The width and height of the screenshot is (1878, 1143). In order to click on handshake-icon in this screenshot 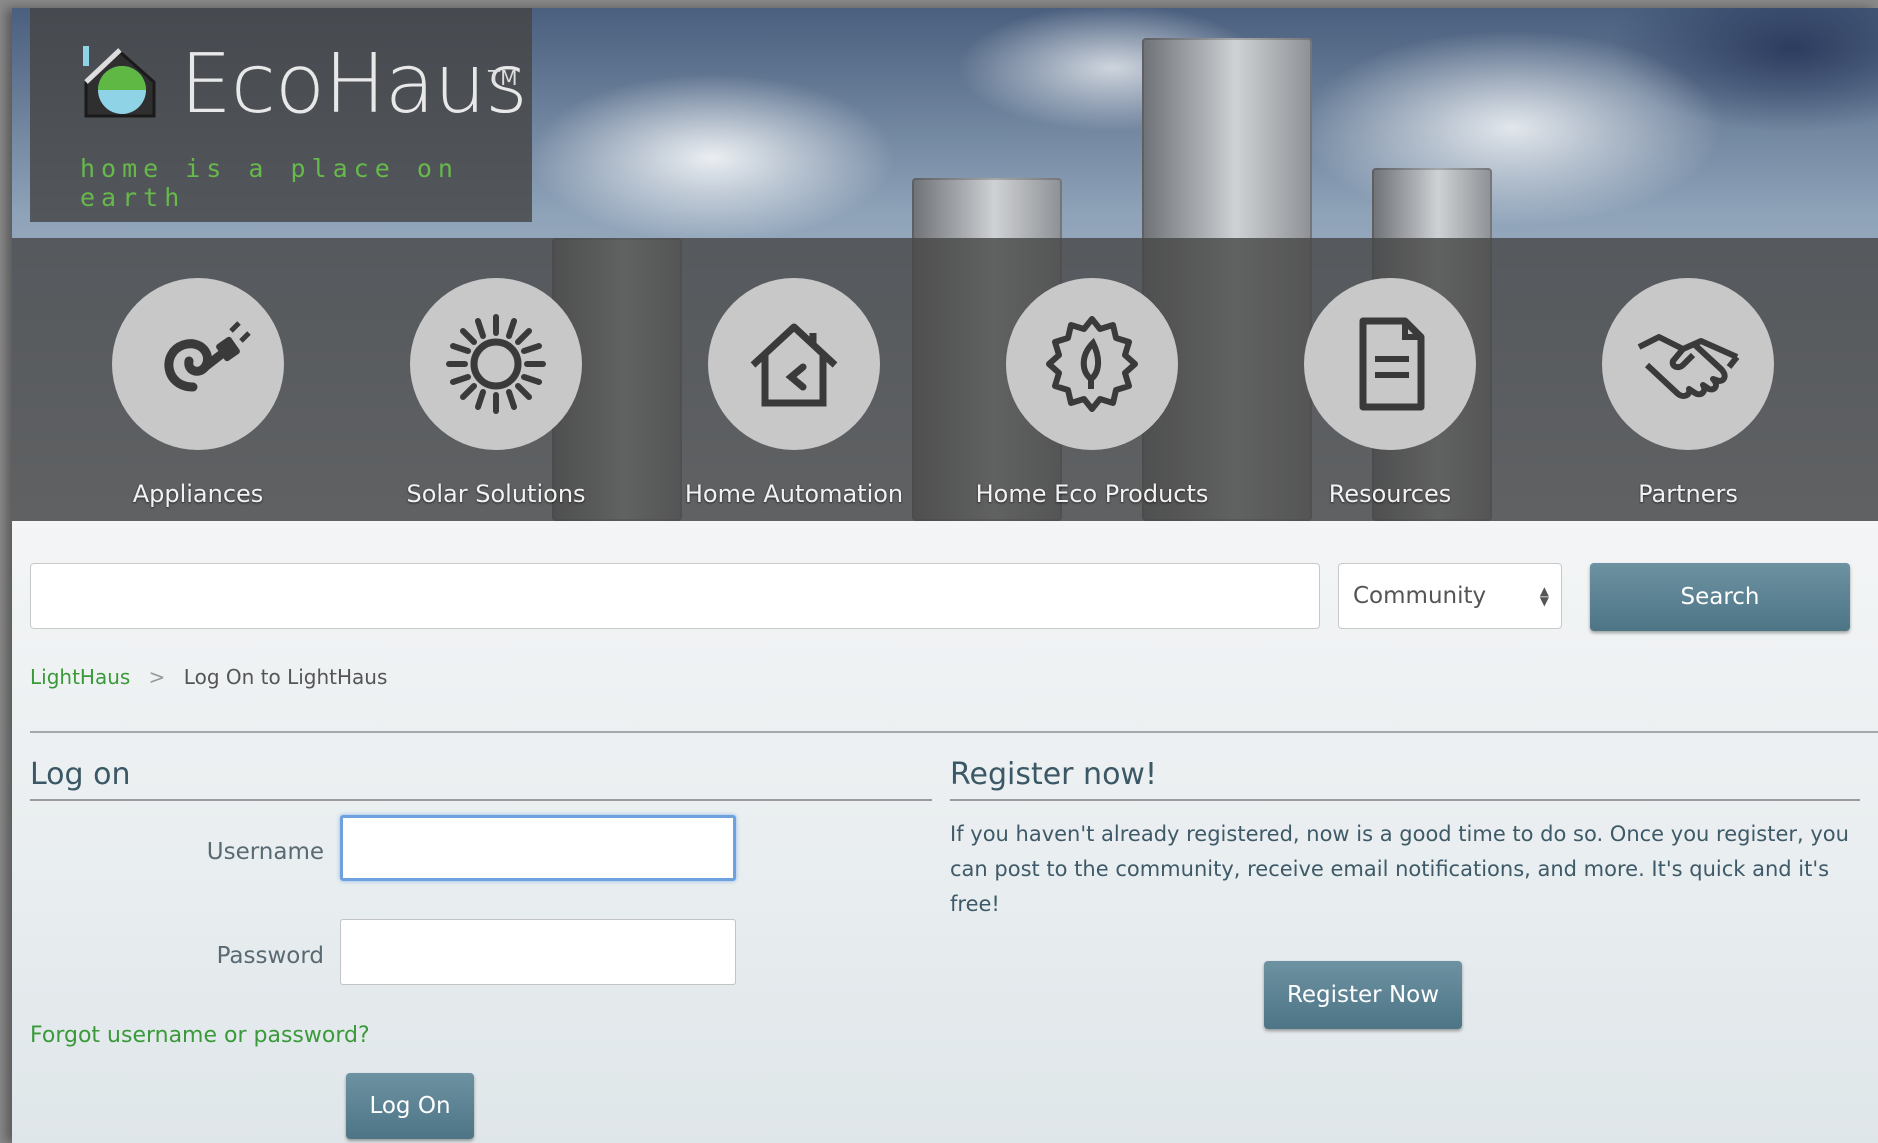, I will do `click(1688, 364)`.